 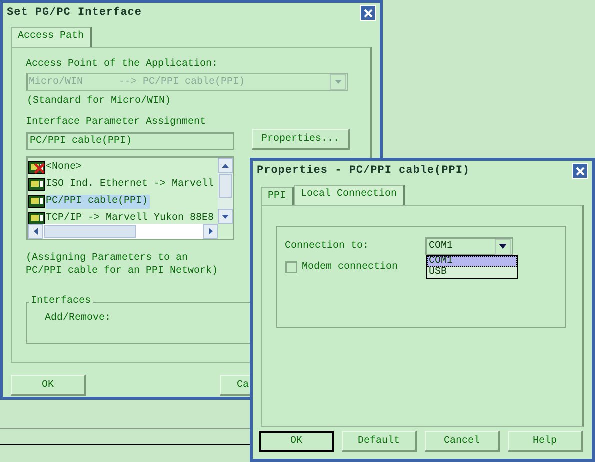 I want to click on left-arrow-icon, so click(x=36, y=231).